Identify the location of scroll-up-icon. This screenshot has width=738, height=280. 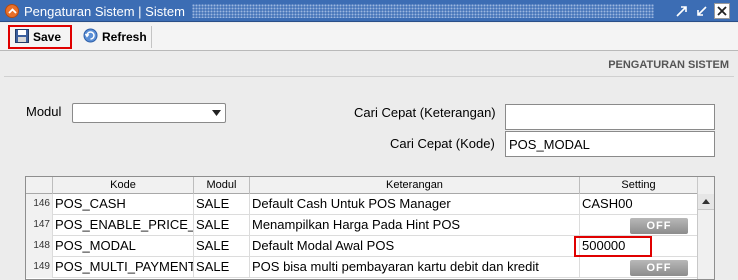
(706, 202).